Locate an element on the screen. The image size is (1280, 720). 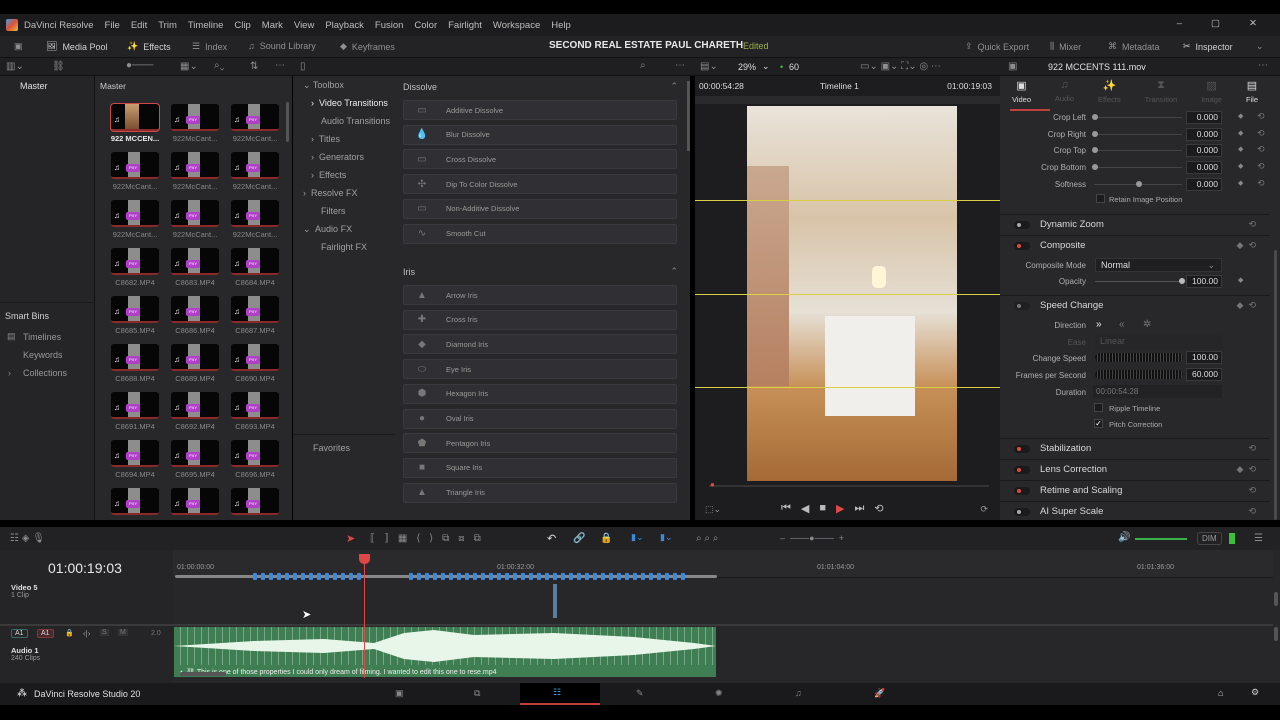
a1-destination-button: A1 is located at coordinates (45, 633).